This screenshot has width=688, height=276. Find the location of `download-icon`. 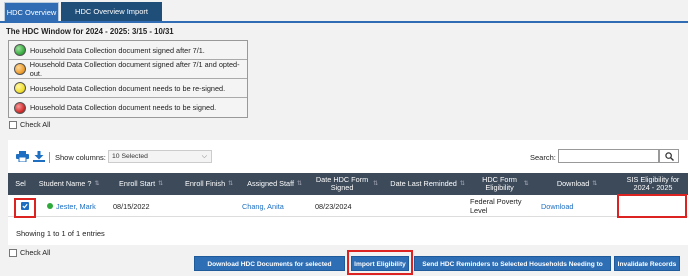

download-icon is located at coordinates (39, 156).